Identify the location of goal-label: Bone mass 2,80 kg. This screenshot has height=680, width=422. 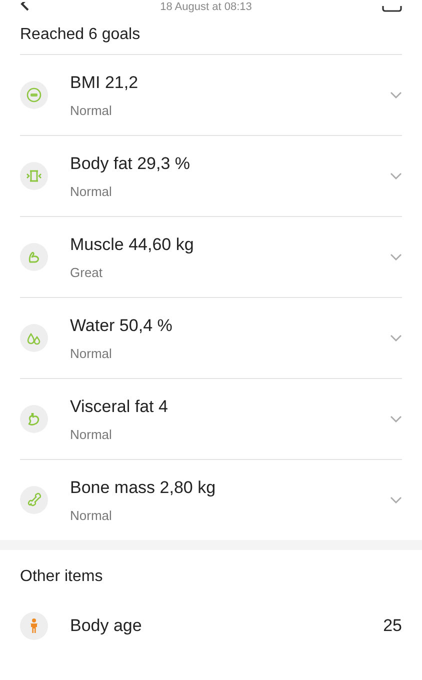
(143, 488).